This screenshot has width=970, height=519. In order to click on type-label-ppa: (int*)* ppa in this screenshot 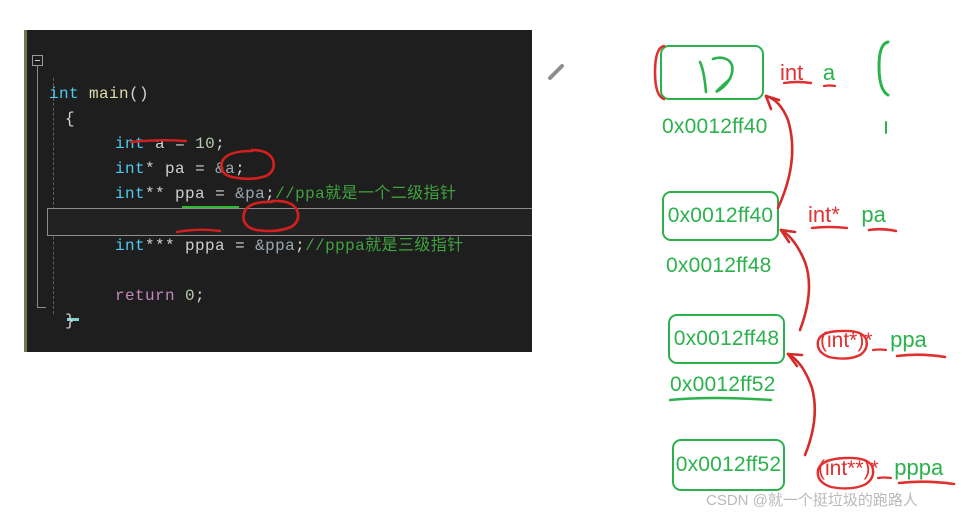, I will do `click(873, 340)`.